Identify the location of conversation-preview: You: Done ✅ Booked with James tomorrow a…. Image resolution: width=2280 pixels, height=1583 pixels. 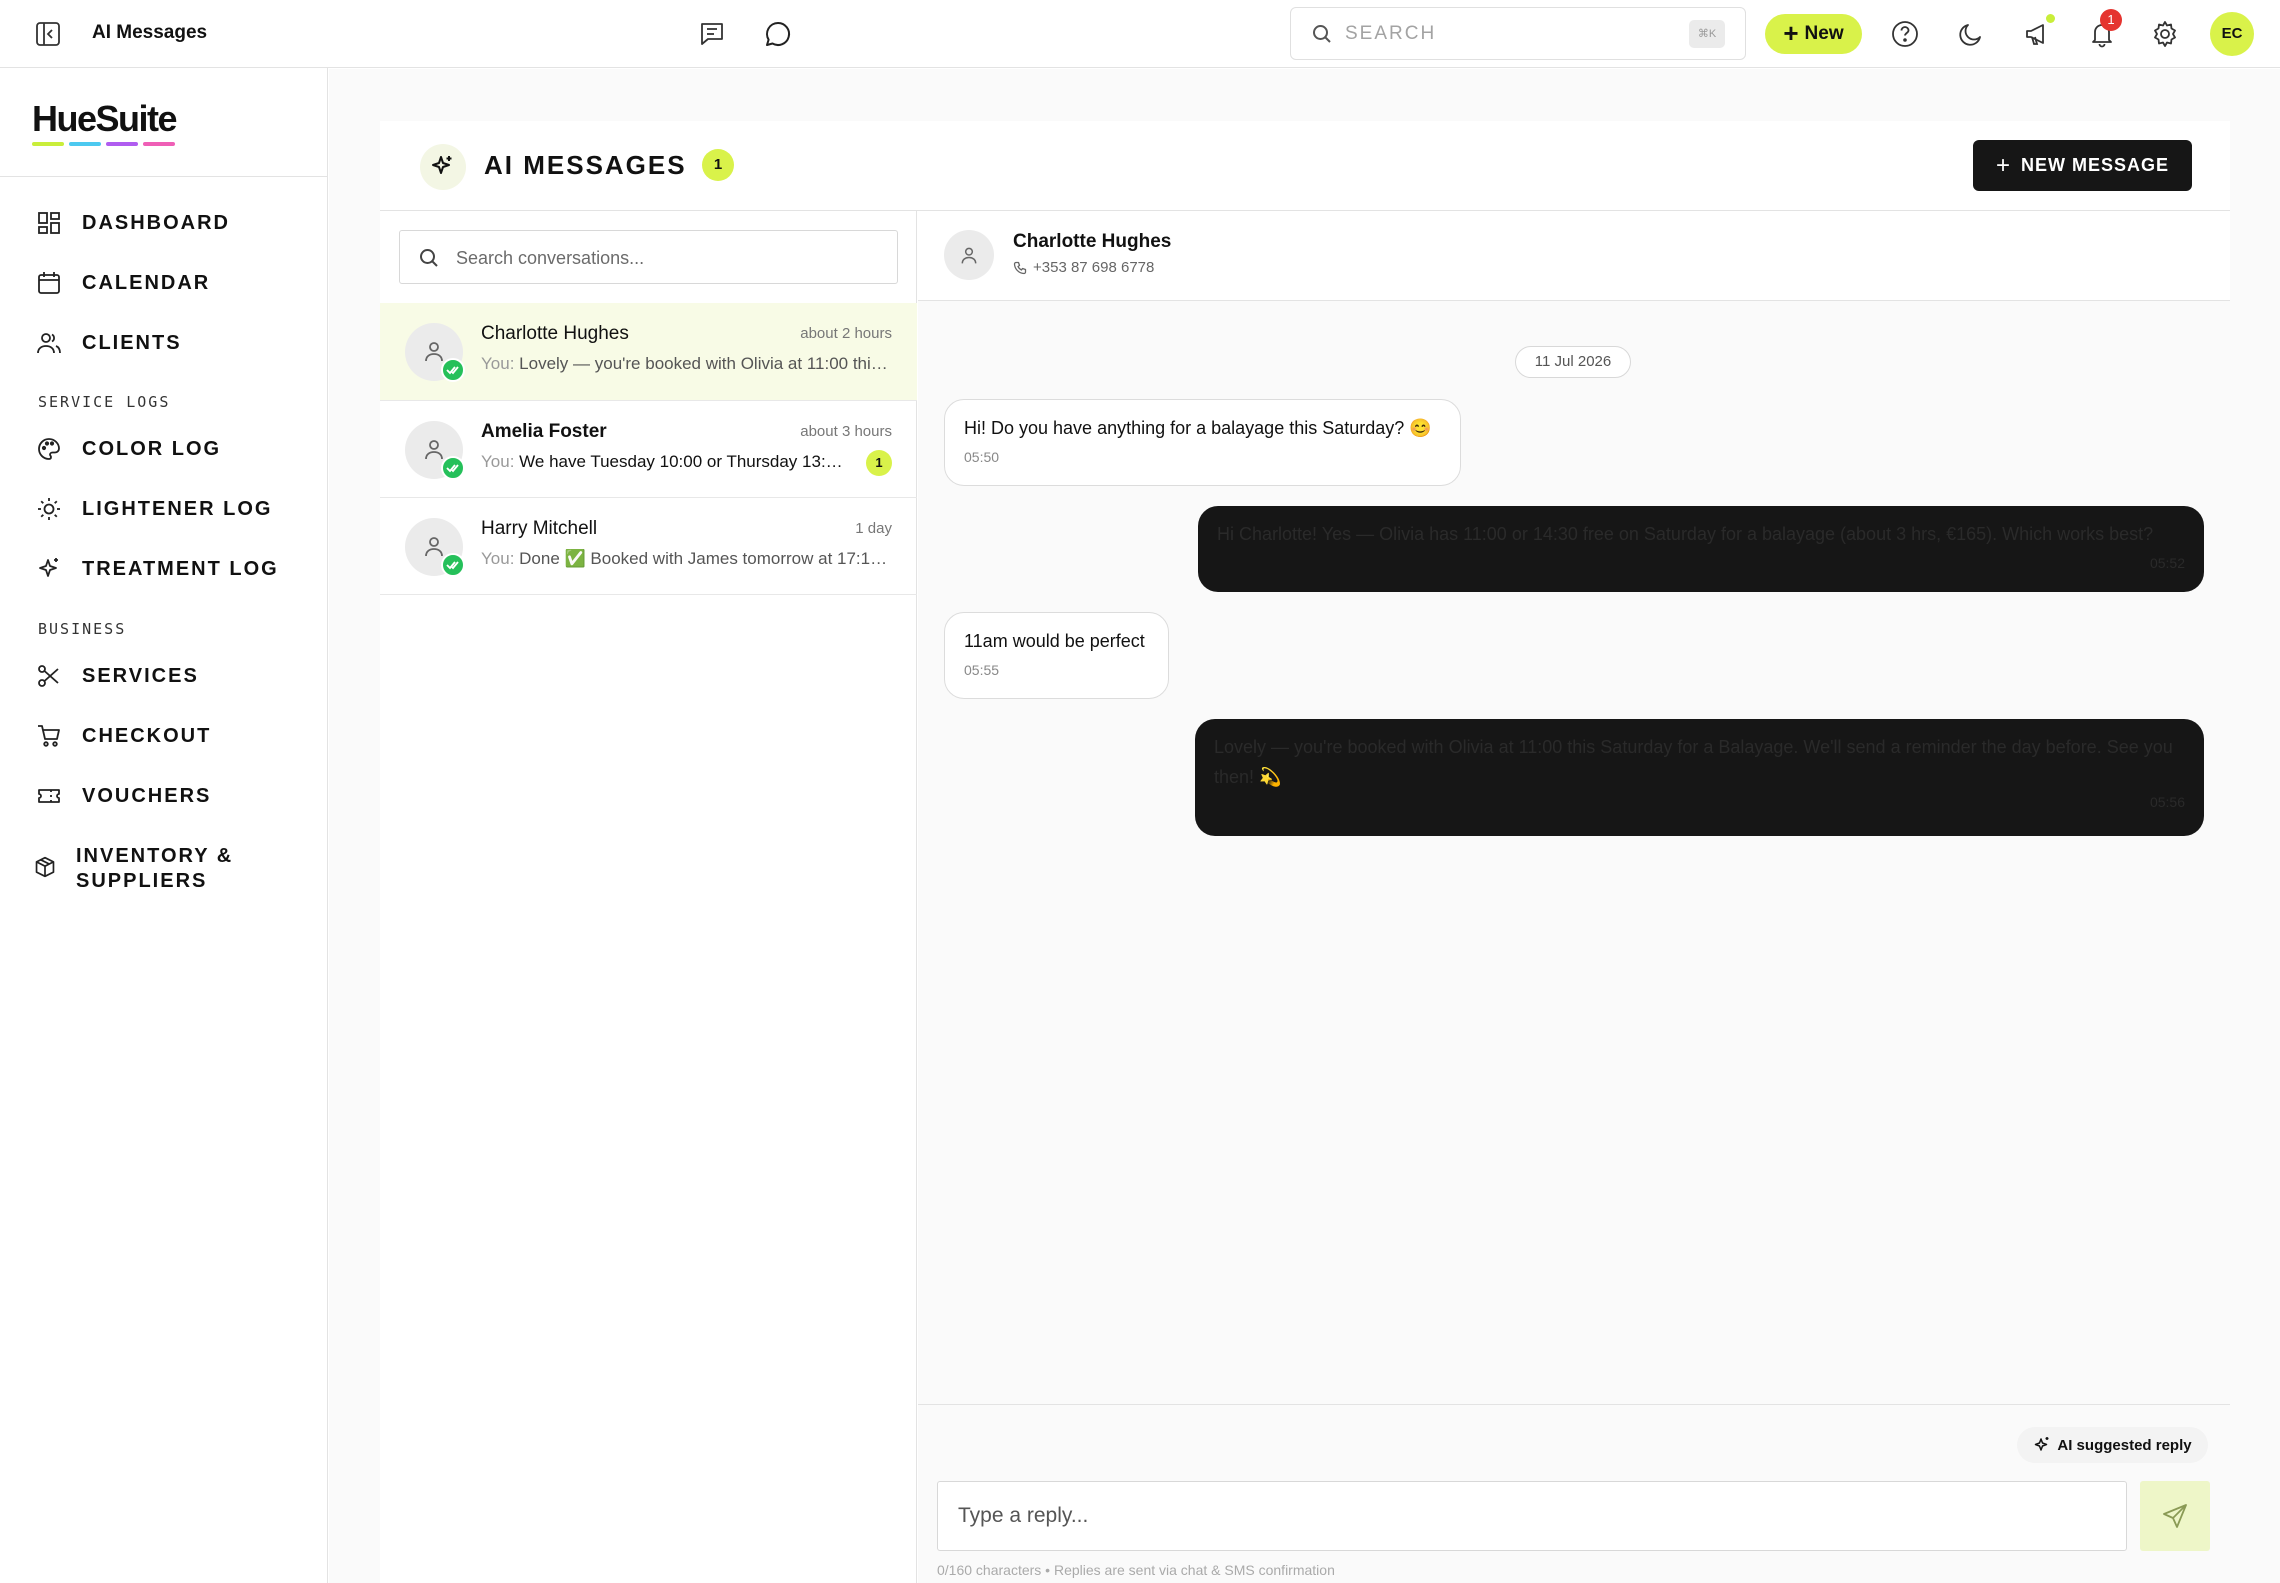
(686, 559).